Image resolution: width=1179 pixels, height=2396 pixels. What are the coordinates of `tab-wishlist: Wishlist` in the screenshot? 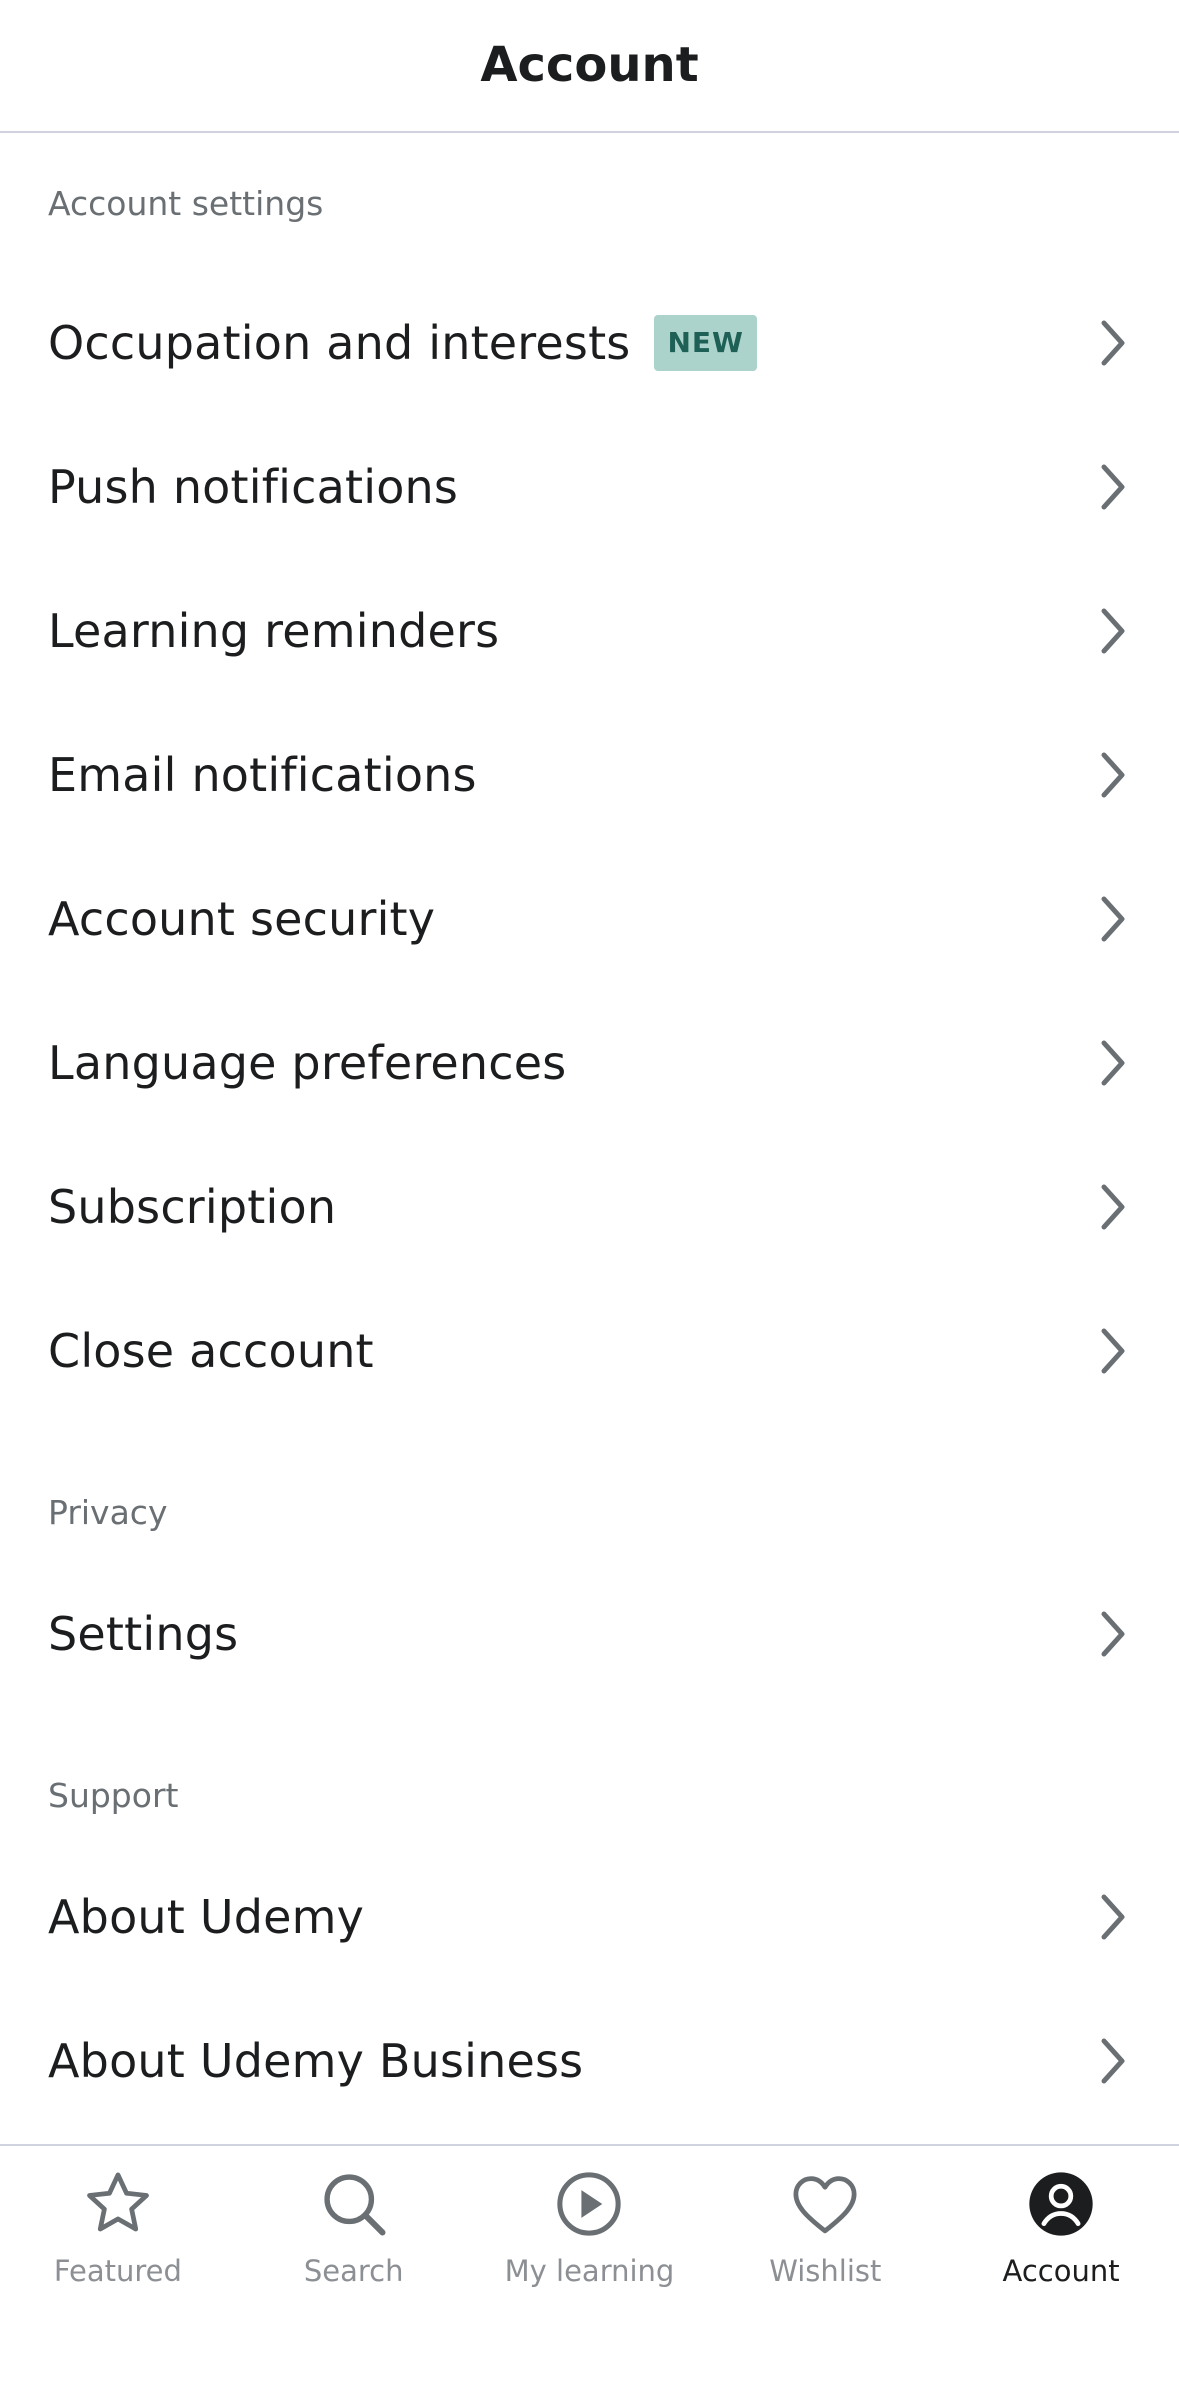 It's located at (825, 2220).